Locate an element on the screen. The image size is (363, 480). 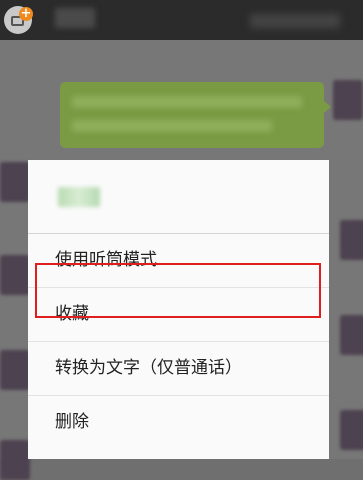
blurred-header-info is located at coordinates (295, 21).